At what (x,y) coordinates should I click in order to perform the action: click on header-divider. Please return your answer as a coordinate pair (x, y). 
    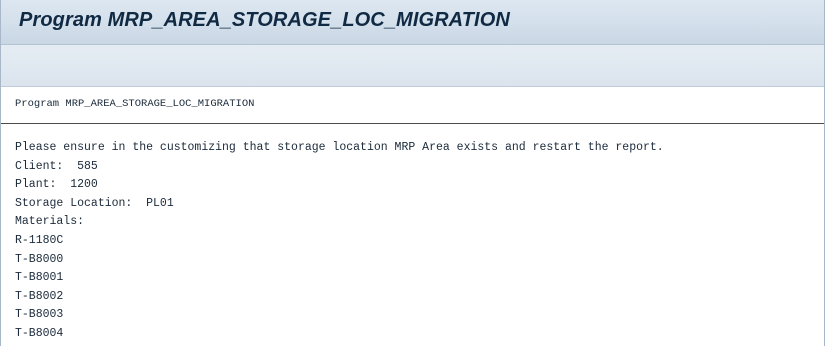
    Looking at the image, I should click on (412, 123).